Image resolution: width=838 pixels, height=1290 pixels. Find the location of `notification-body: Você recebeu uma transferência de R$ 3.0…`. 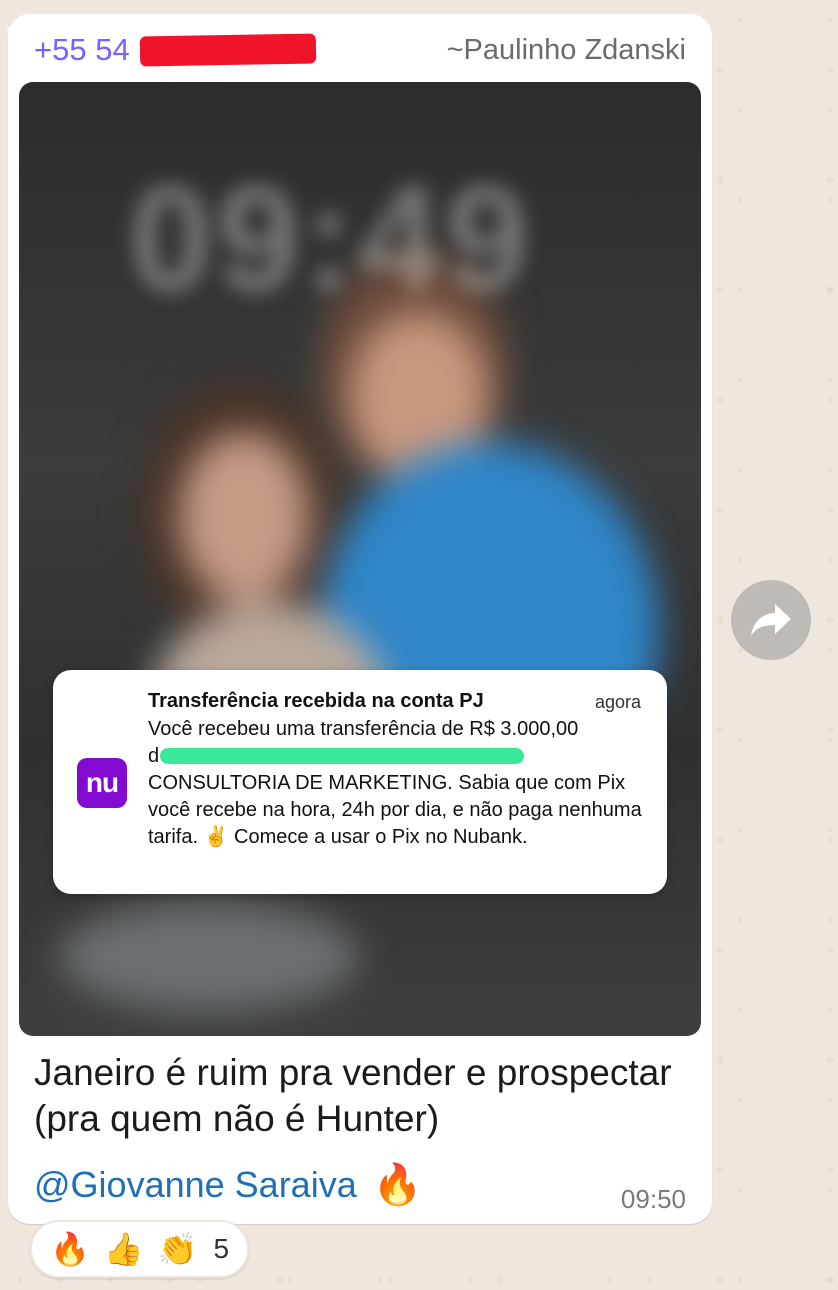

notification-body: Você recebeu uma transferência de R$ 3.0… is located at coordinates (397, 783).